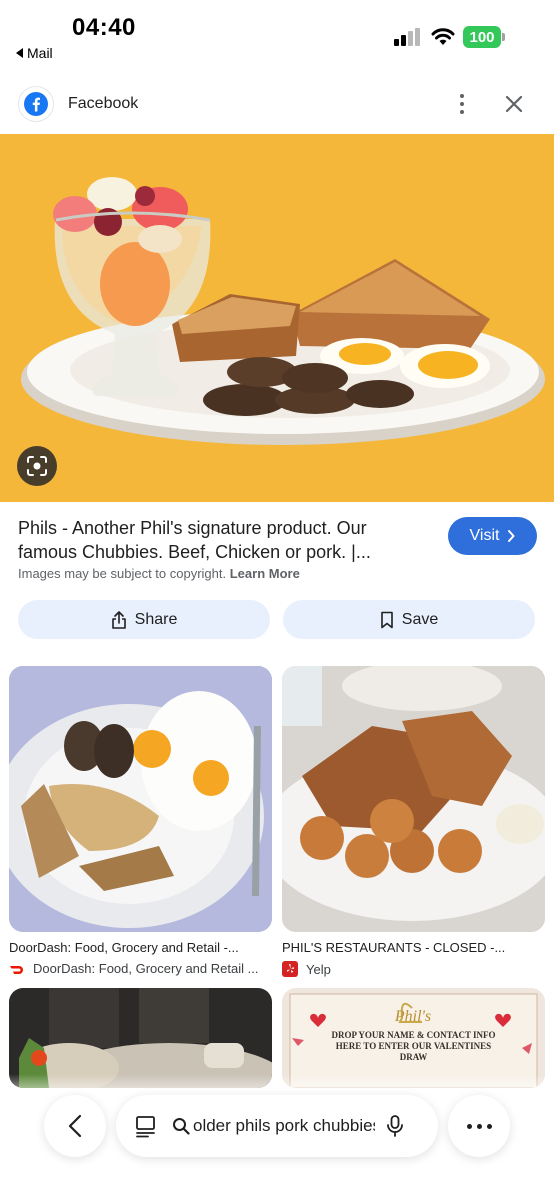  What do you see at coordinates (122, 573) in the screenshot?
I see `copyright-text: Images may be subject to copyright.` at bounding box center [122, 573].